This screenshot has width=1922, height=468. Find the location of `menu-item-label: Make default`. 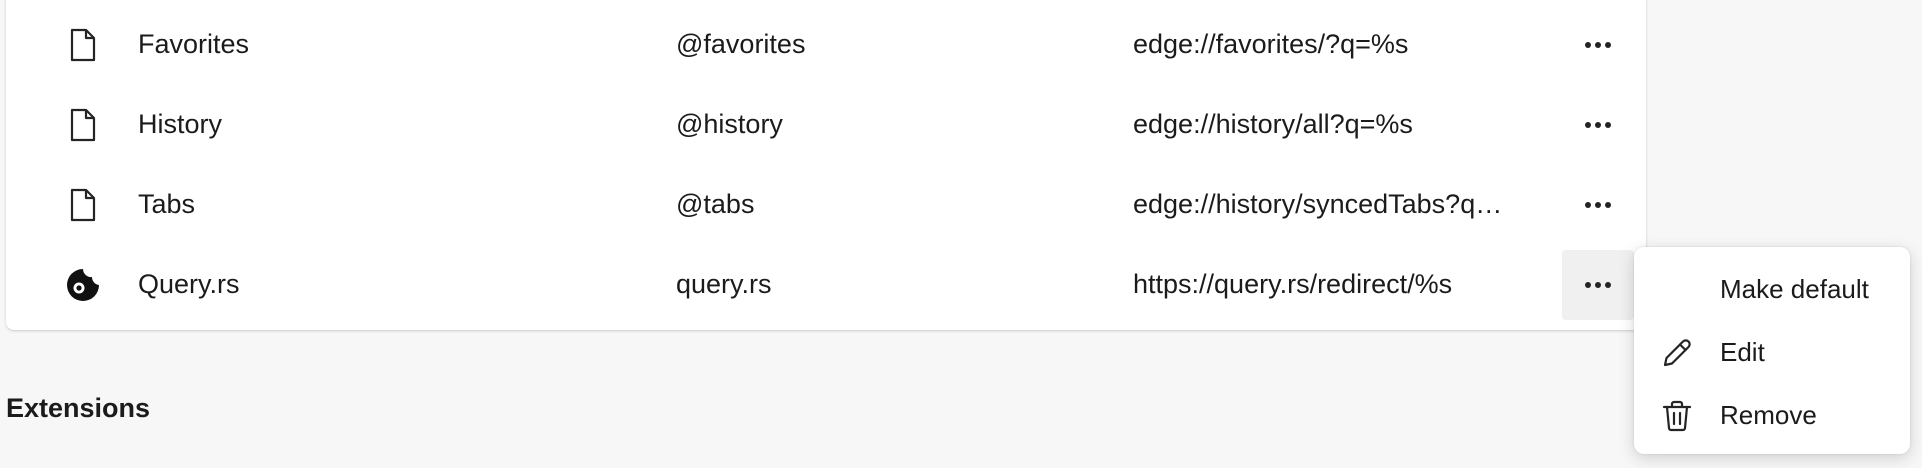

menu-item-label: Make default is located at coordinates (1794, 289).